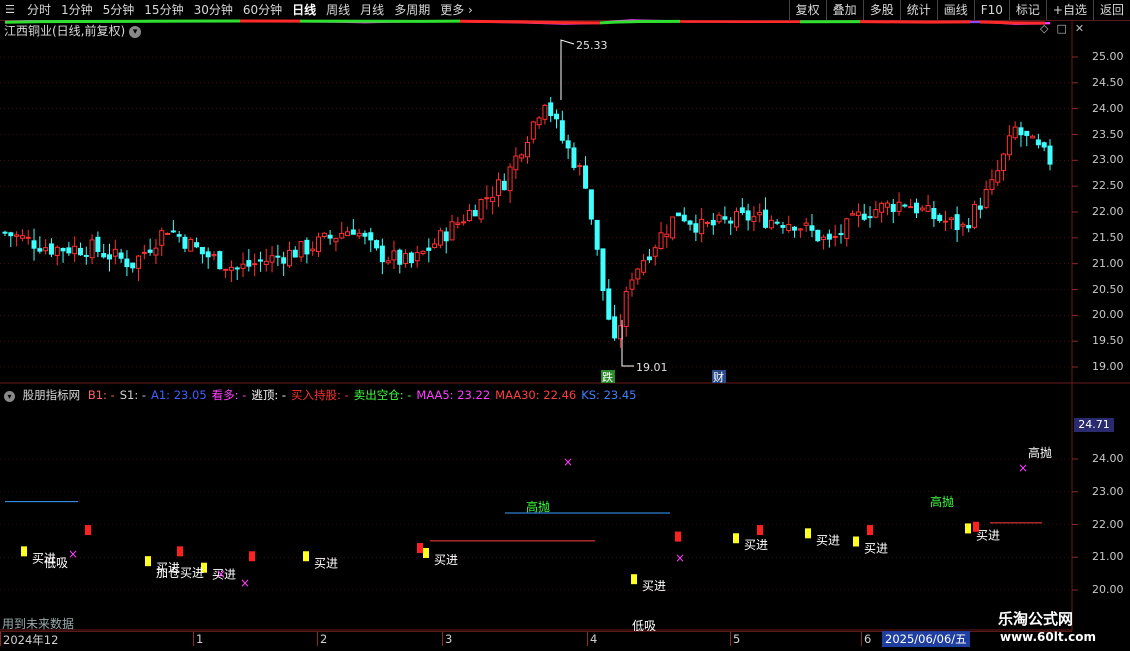  Describe the element at coordinates (56, 563) in the screenshot. I see `low-buy-signal: 低吸` at that location.